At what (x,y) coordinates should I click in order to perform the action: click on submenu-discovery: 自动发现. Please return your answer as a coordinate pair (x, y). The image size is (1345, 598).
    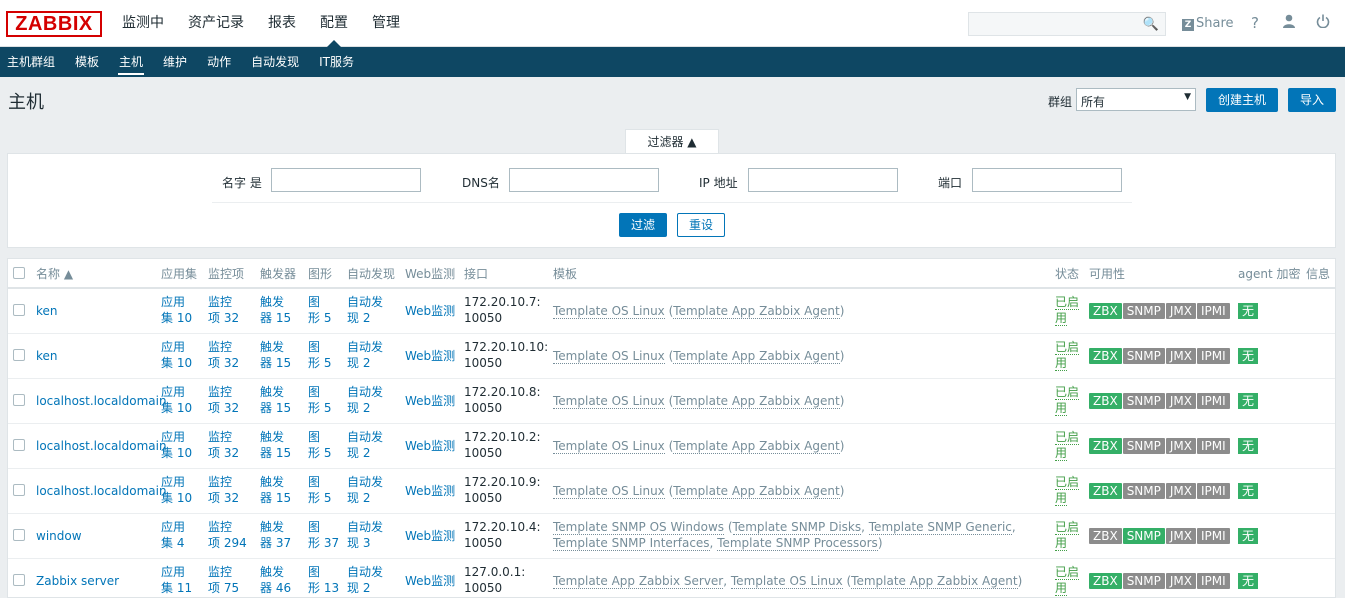
    Looking at the image, I should click on (275, 62).